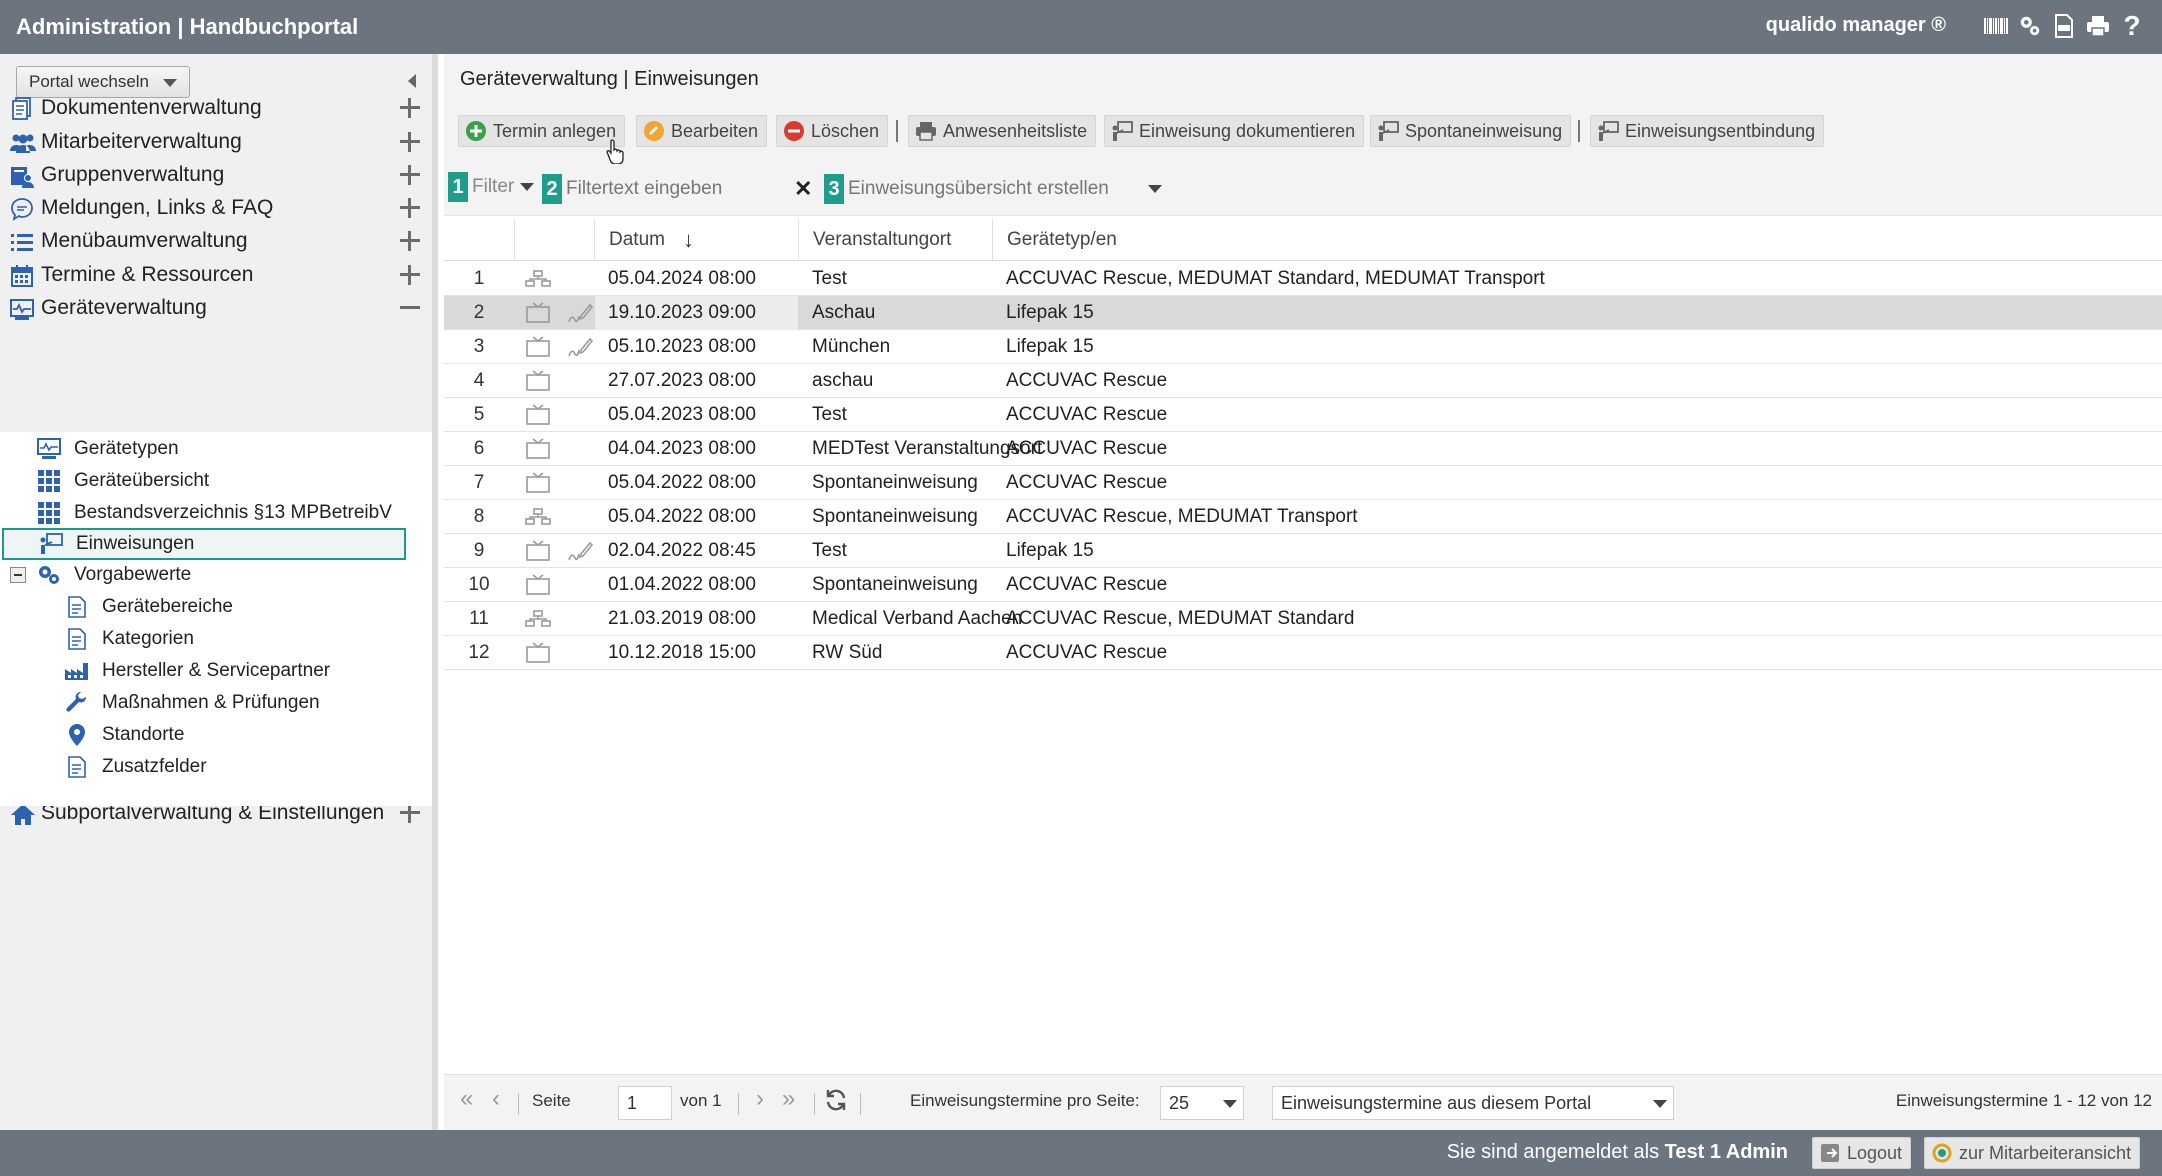 The image size is (2162, 1176). I want to click on app-title: Administration | Handbuchportal, so click(187, 26).